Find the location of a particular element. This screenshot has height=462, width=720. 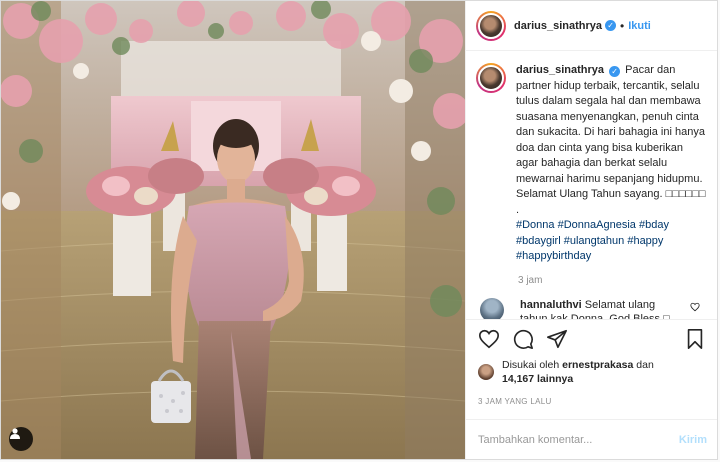

likes-count: 14,167 is located at coordinates (518, 379).